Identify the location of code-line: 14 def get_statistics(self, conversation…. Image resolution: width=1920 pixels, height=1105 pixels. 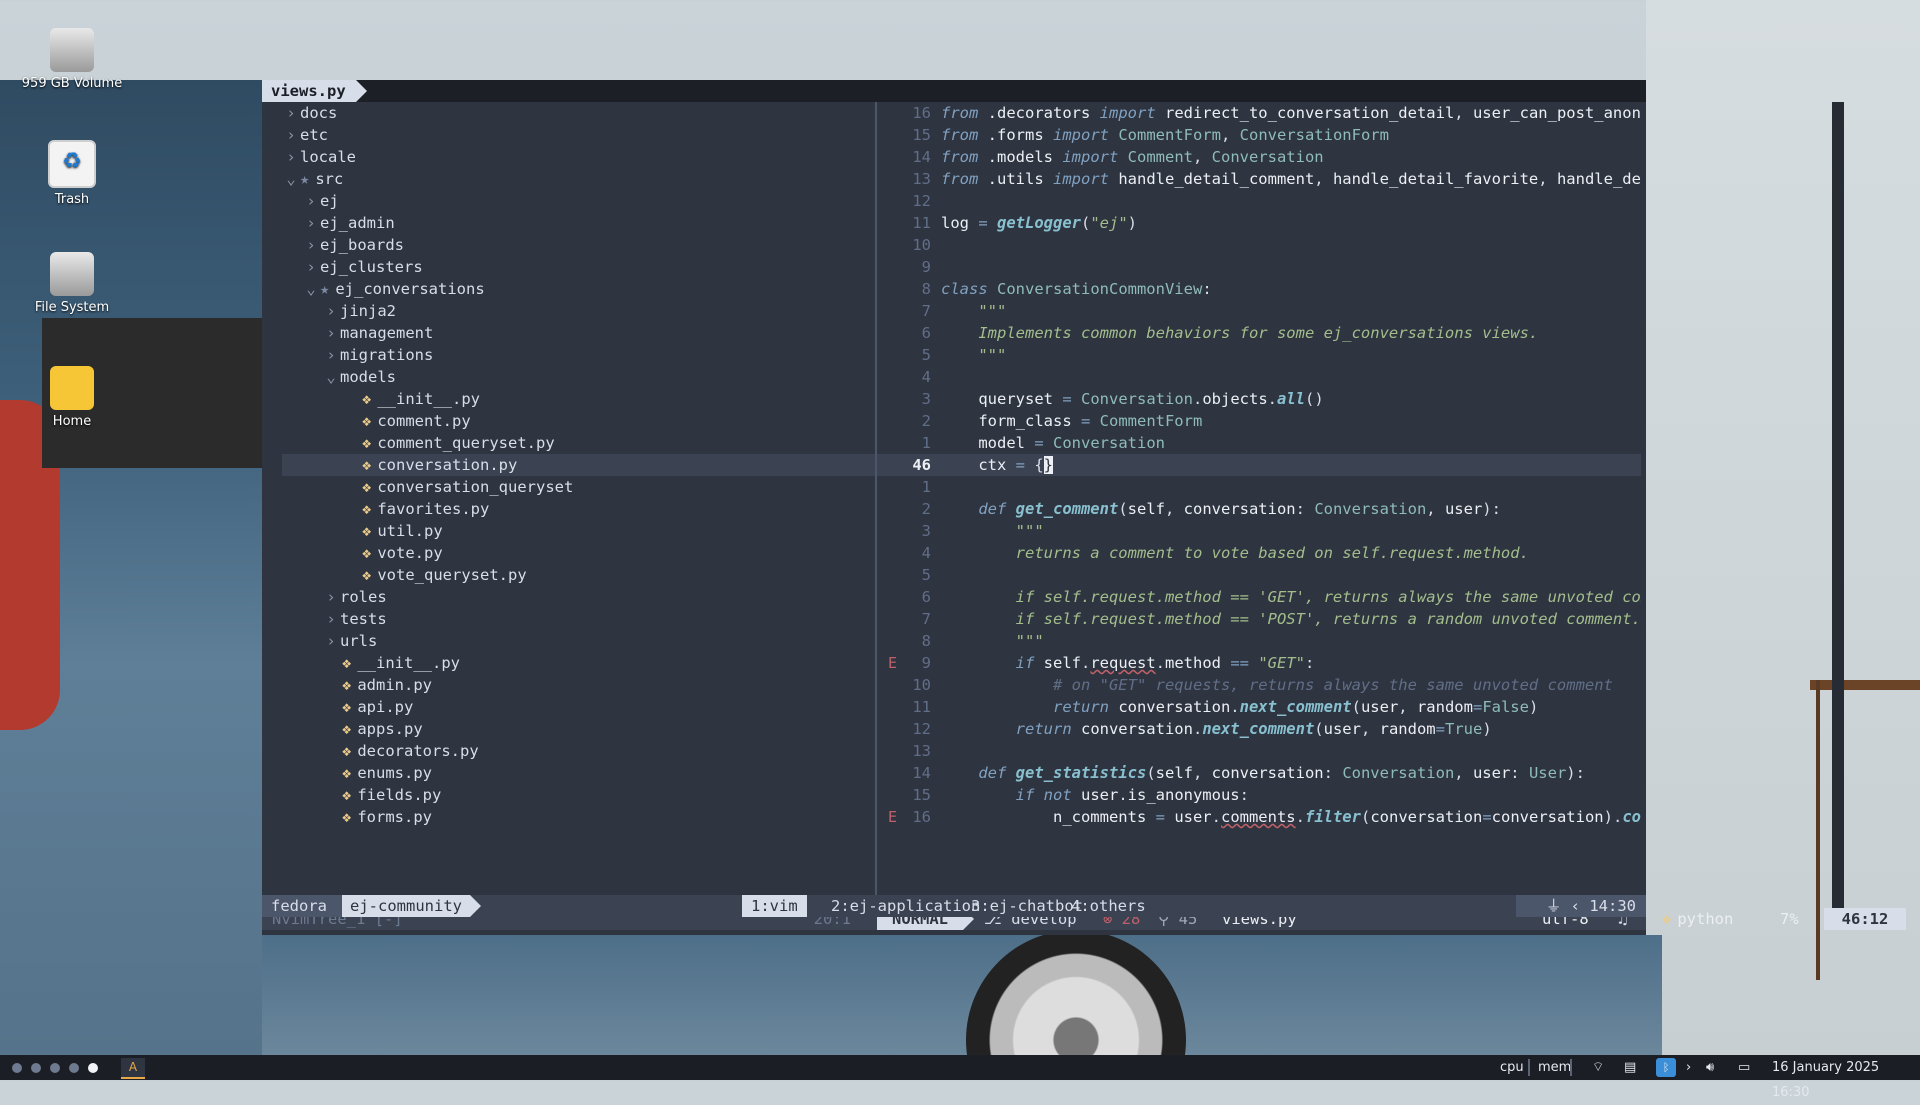
(1259, 773).